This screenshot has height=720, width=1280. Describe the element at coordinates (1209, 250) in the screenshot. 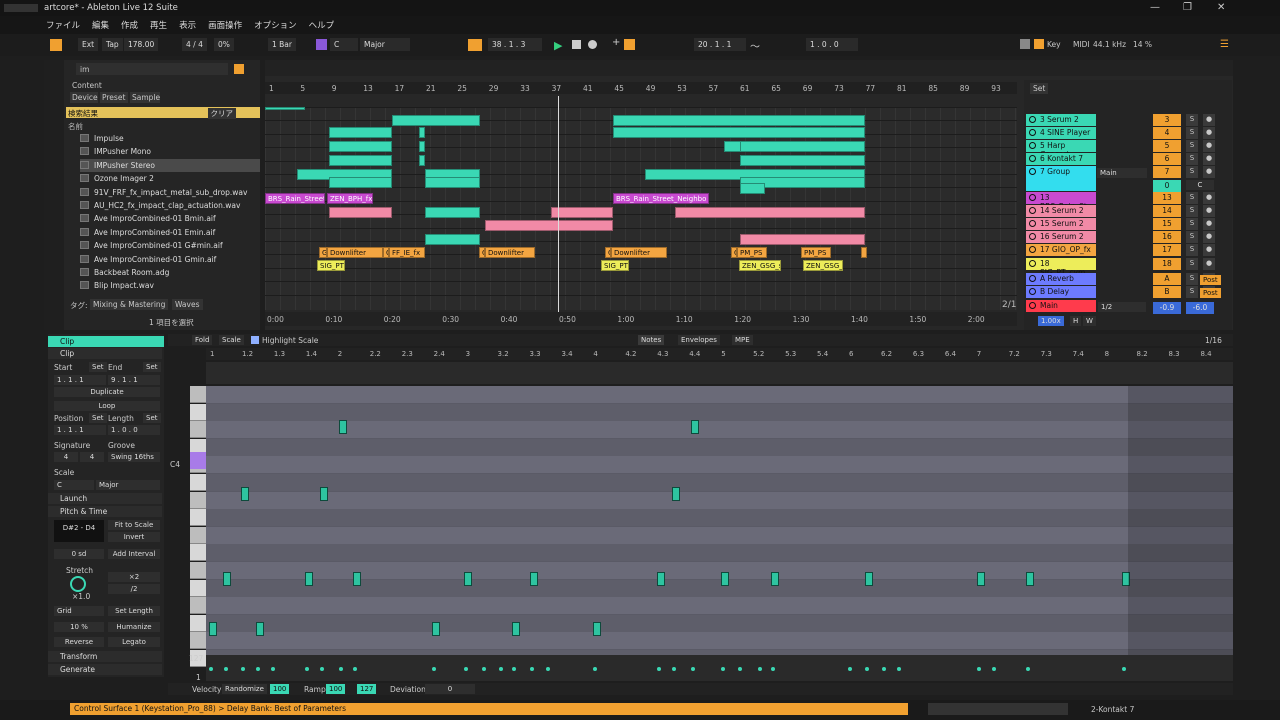

I see `arm-button: ●` at that location.